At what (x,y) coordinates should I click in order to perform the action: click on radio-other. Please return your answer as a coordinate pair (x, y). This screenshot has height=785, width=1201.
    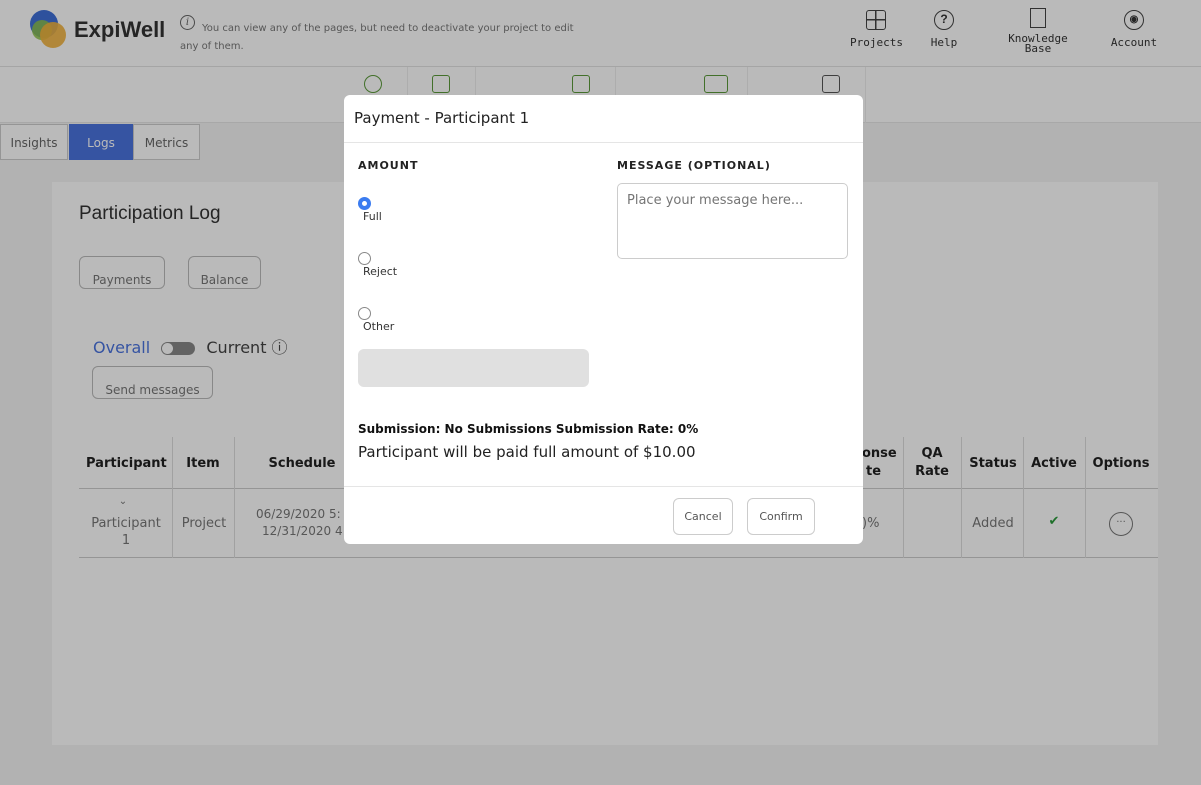
    Looking at the image, I should click on (364, 313).